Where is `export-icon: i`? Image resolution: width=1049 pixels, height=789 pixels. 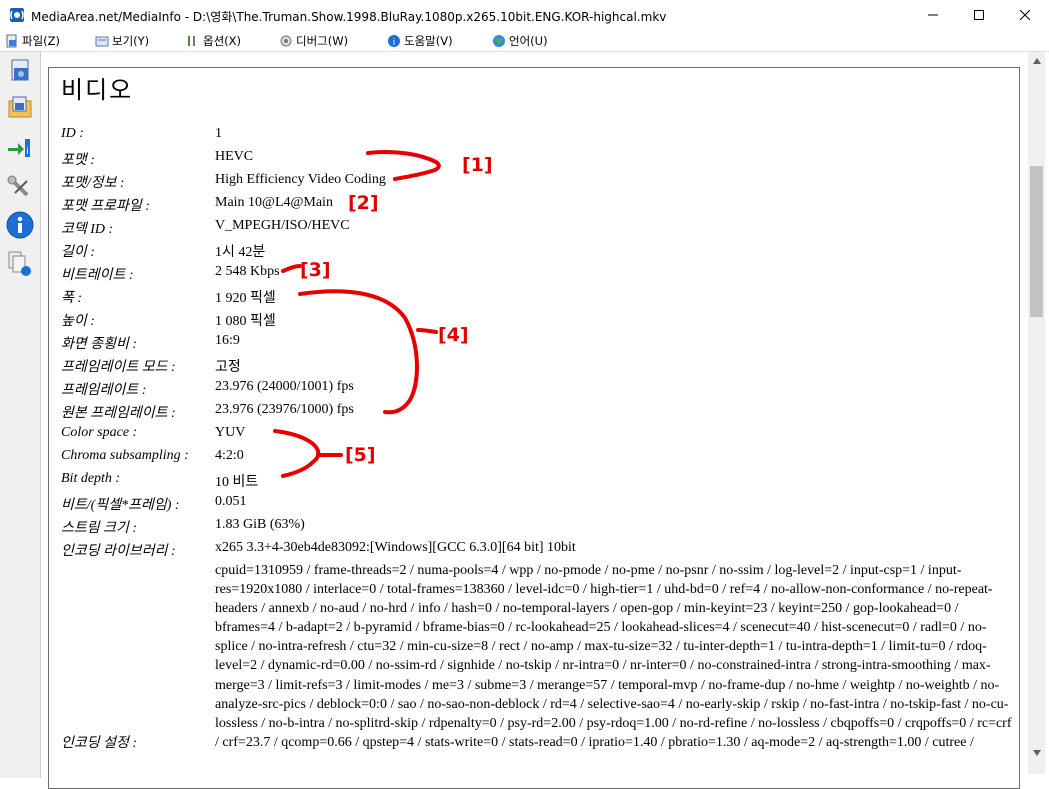 export-icon: i is located at coordinates (19, 148).